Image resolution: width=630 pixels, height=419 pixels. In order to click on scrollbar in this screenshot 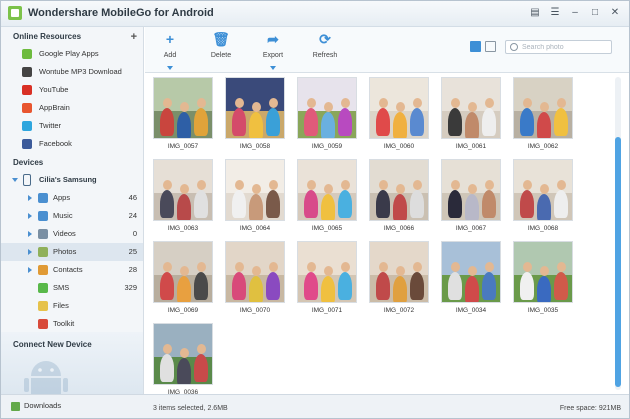, I will do `click(618, 233)`.